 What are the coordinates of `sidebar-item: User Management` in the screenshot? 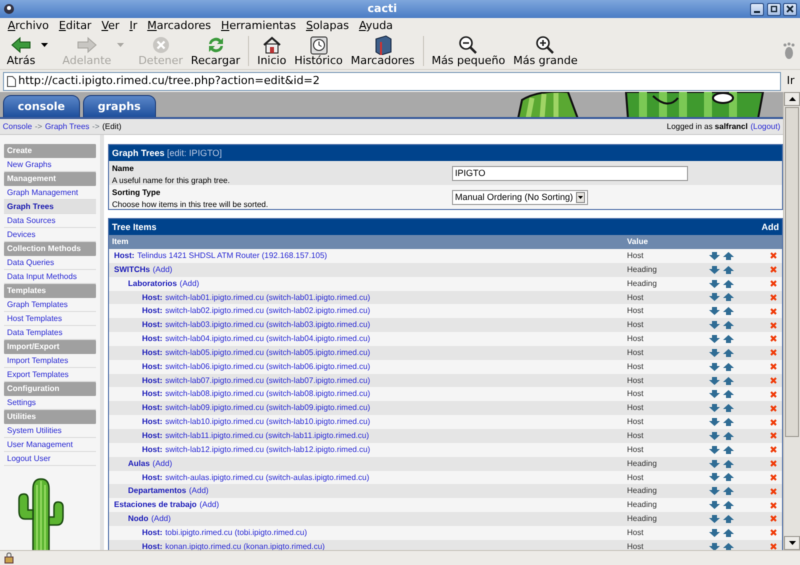 It's located at (50, 445).